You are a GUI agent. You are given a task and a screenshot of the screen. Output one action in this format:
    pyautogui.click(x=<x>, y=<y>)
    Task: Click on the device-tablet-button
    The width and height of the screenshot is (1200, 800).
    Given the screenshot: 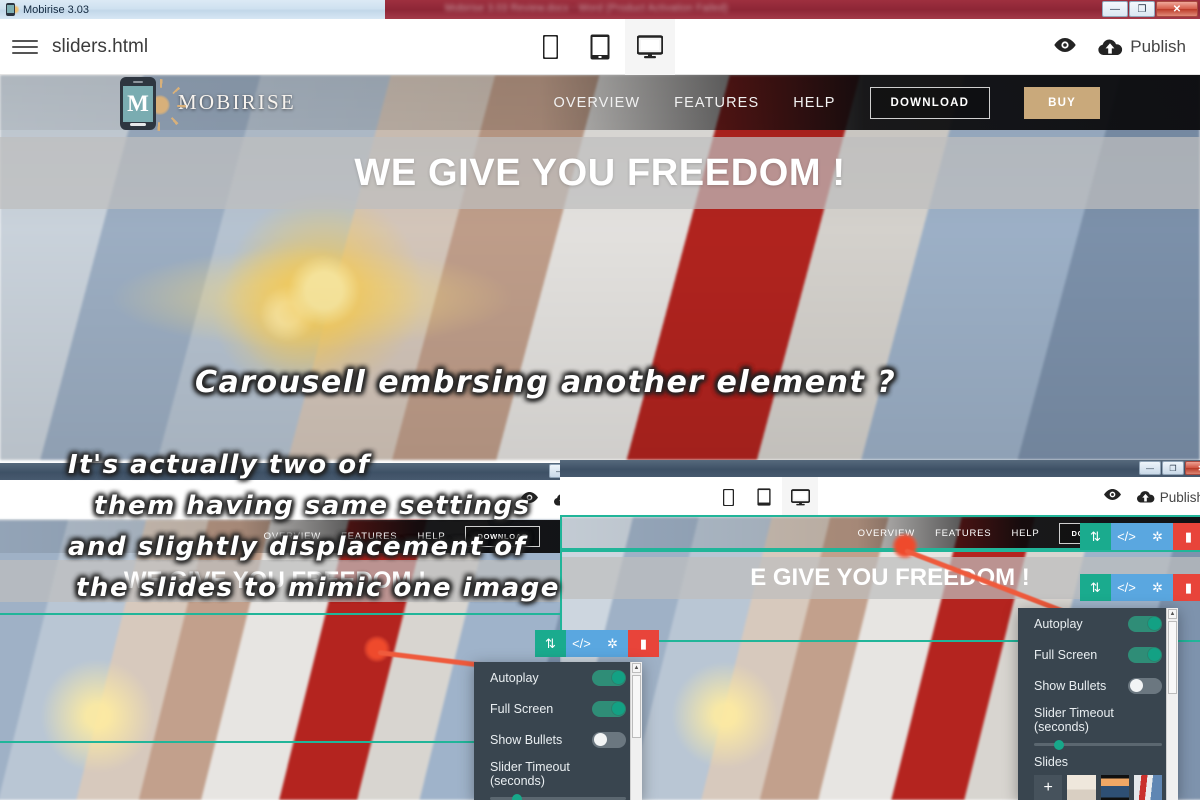 What is the action you would take?
    pyautogui.click(x=600, y=47)
    